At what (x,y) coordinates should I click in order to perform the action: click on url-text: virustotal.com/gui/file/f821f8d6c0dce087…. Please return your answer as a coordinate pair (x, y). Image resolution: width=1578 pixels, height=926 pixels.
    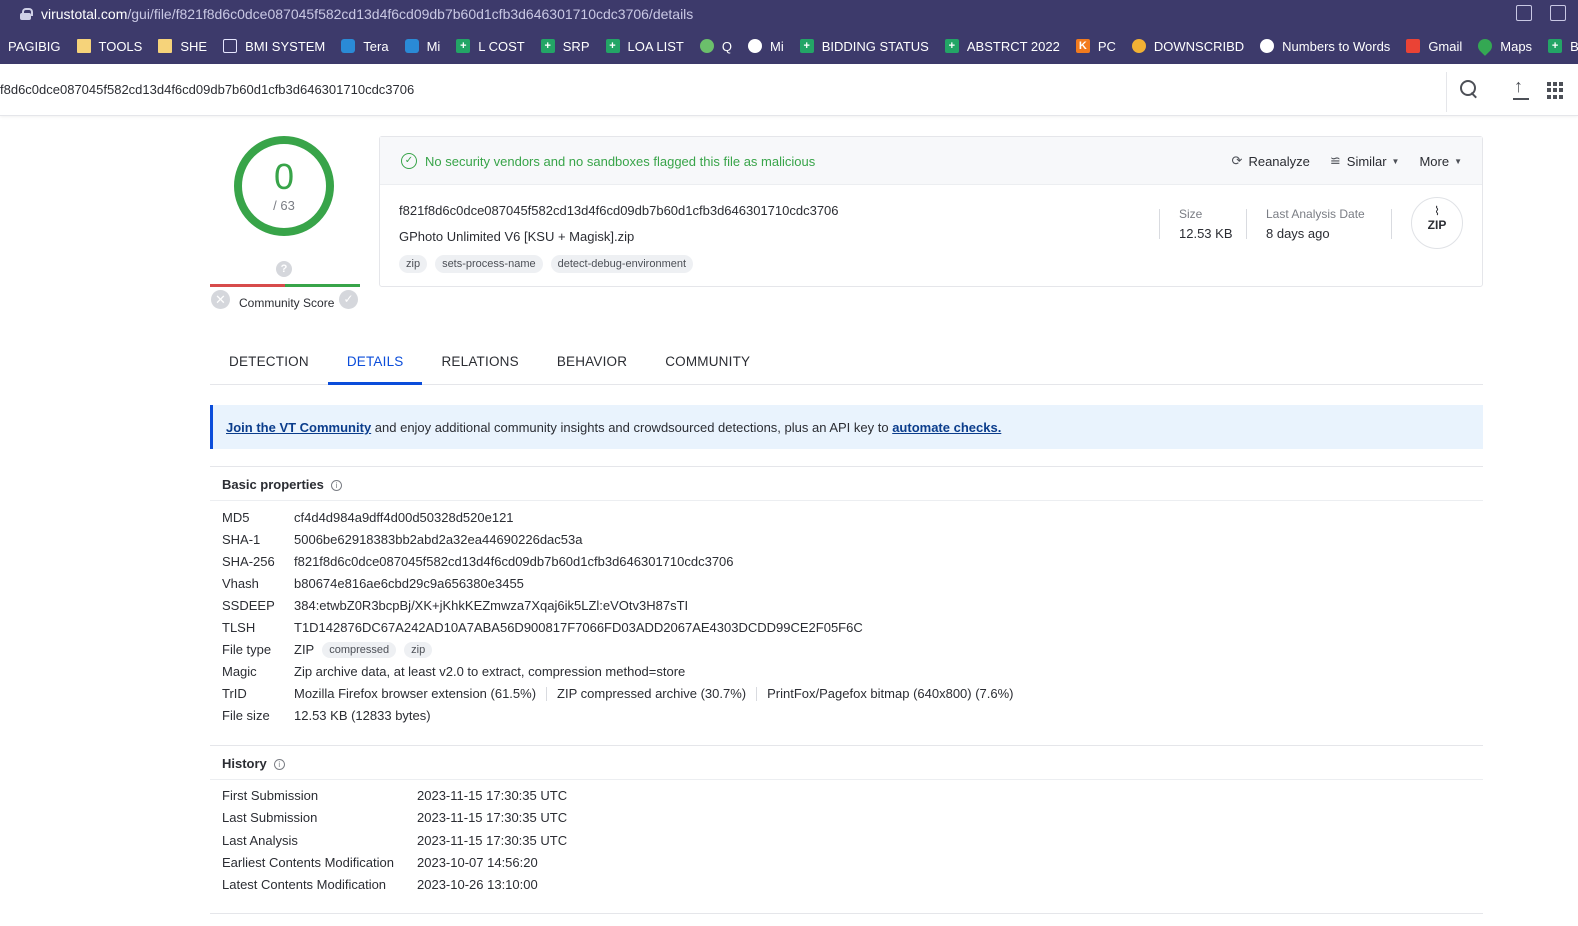
    Looking at the image, I should click on (367, 14).